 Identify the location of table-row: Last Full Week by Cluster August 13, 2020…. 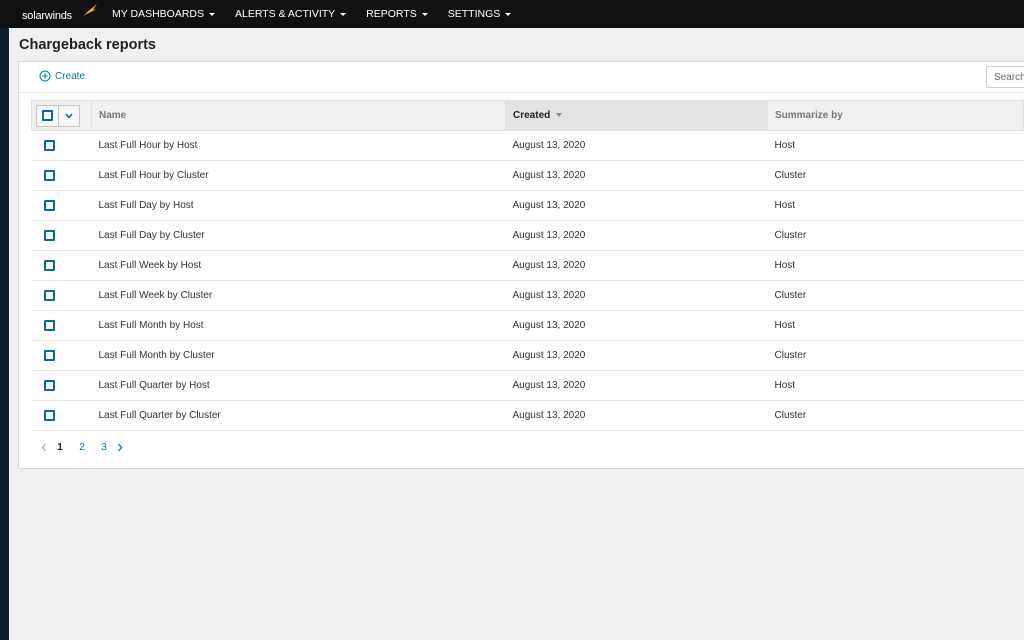
(527, 295).